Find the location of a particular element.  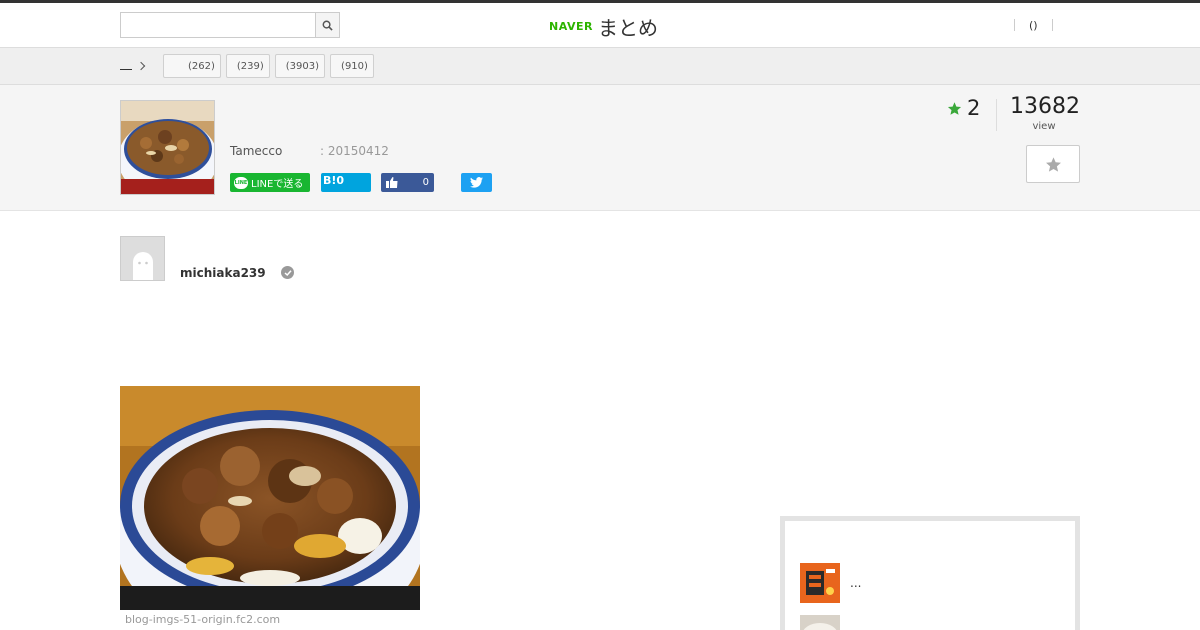

line-share-label: LINEで送る is located at coordinates (277, 184).